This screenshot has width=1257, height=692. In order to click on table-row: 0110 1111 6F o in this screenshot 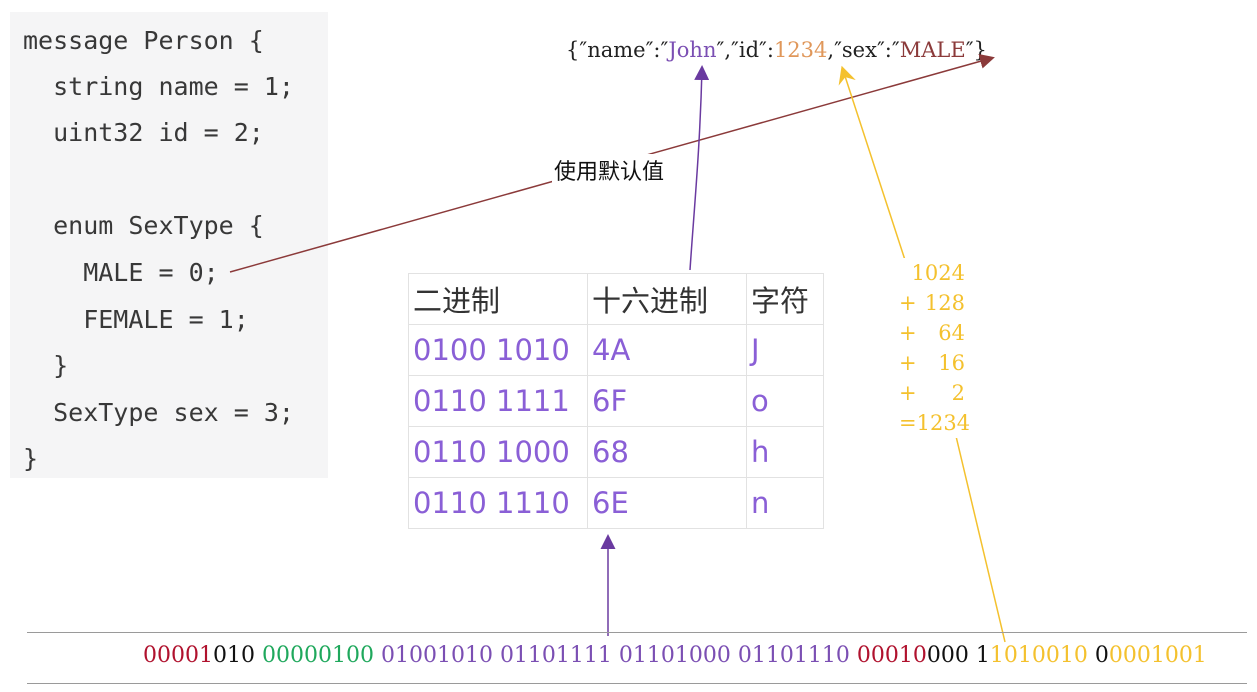, I will do `click(616, 401)`.